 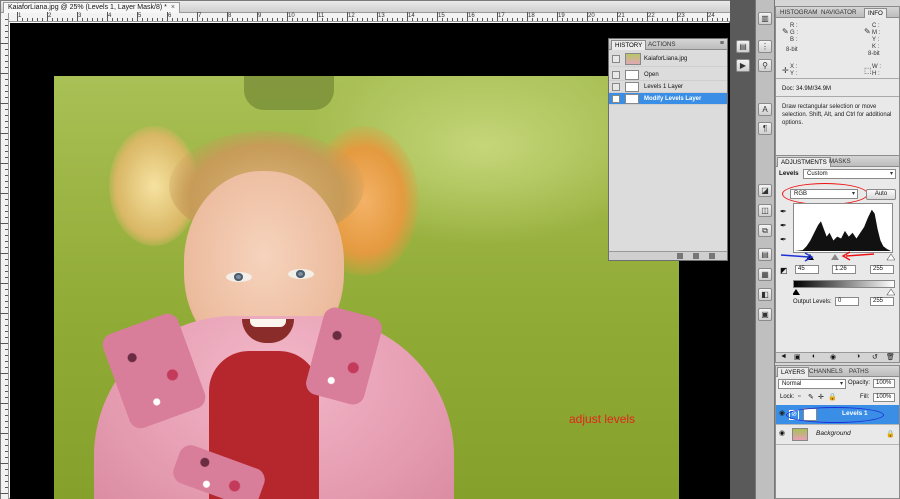 What do you see at coordinates (849, 174) in the screenshot?
I see `preset-select: Custom` at bounding box center [849, 174].